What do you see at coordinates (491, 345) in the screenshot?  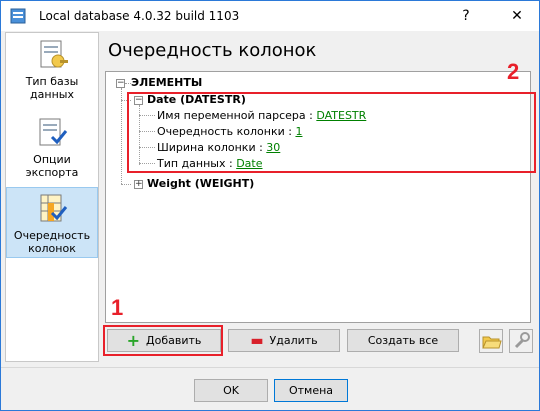 I see `folder-icon` at bounding box center [491, 345].